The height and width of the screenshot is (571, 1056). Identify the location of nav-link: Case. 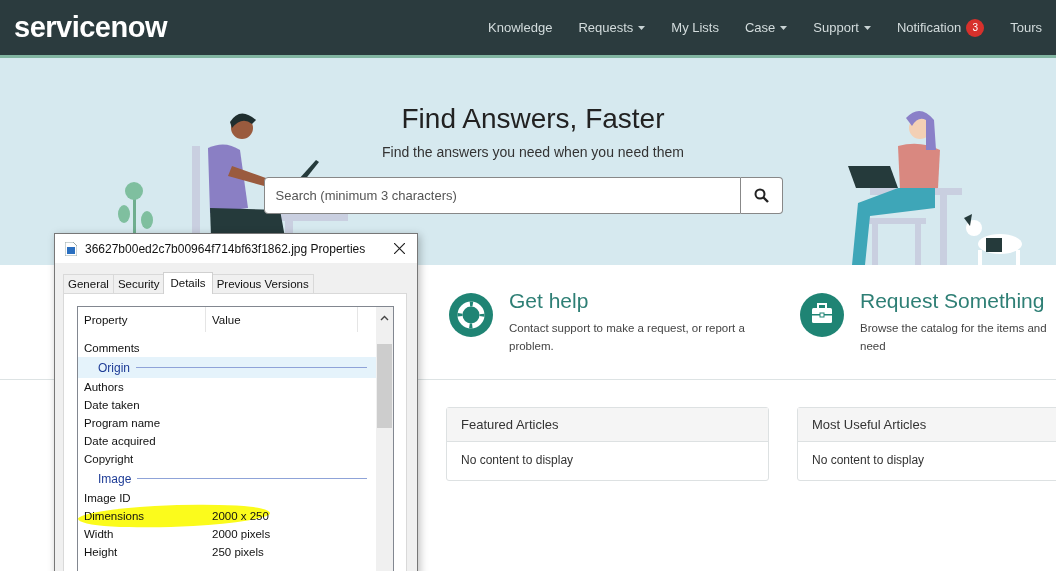
(766, 27).